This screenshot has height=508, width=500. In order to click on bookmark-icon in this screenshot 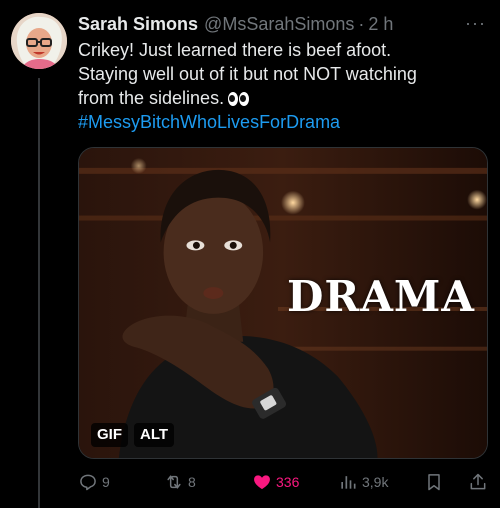, I will do `click(434, 482)`.